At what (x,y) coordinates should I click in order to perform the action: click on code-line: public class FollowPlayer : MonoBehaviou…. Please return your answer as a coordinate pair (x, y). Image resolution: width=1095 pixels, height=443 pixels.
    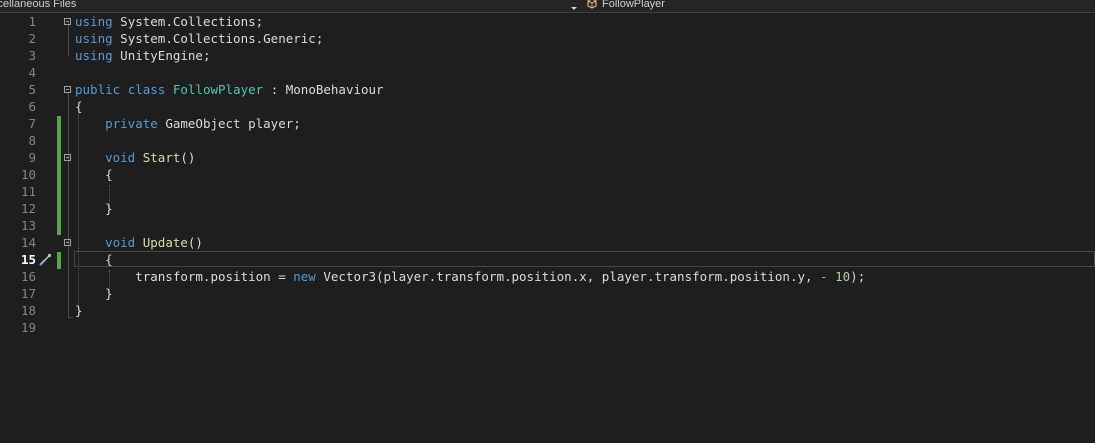
    Looking at the image, I should click on (229, 89).